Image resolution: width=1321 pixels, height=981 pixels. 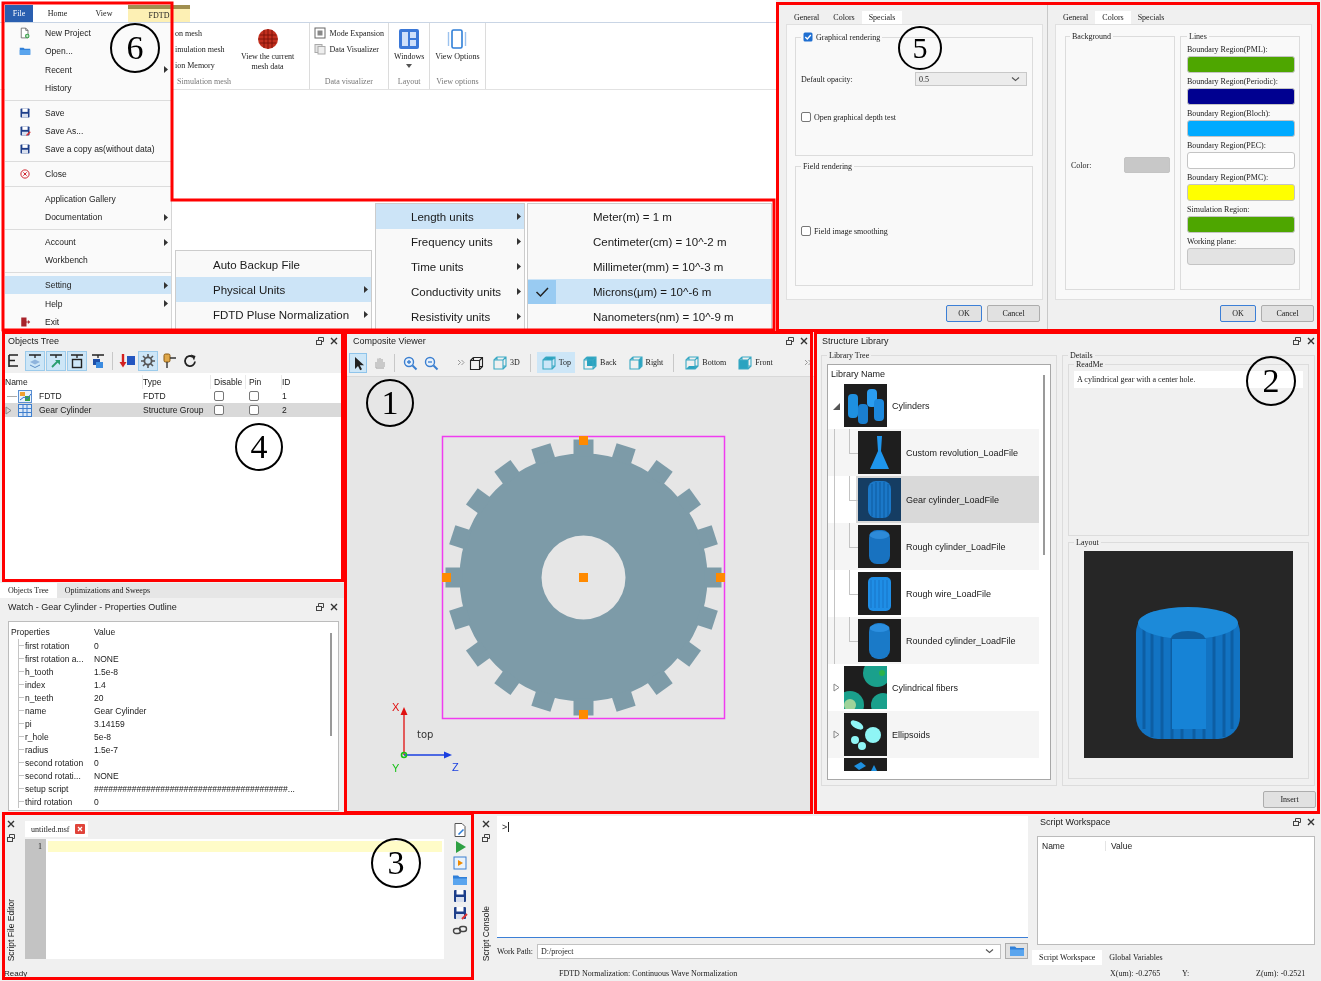 What do you see at coordinates (450, 266) in the screenshot?
I see `menu-item: Time units` at bounding box center [450, 266].